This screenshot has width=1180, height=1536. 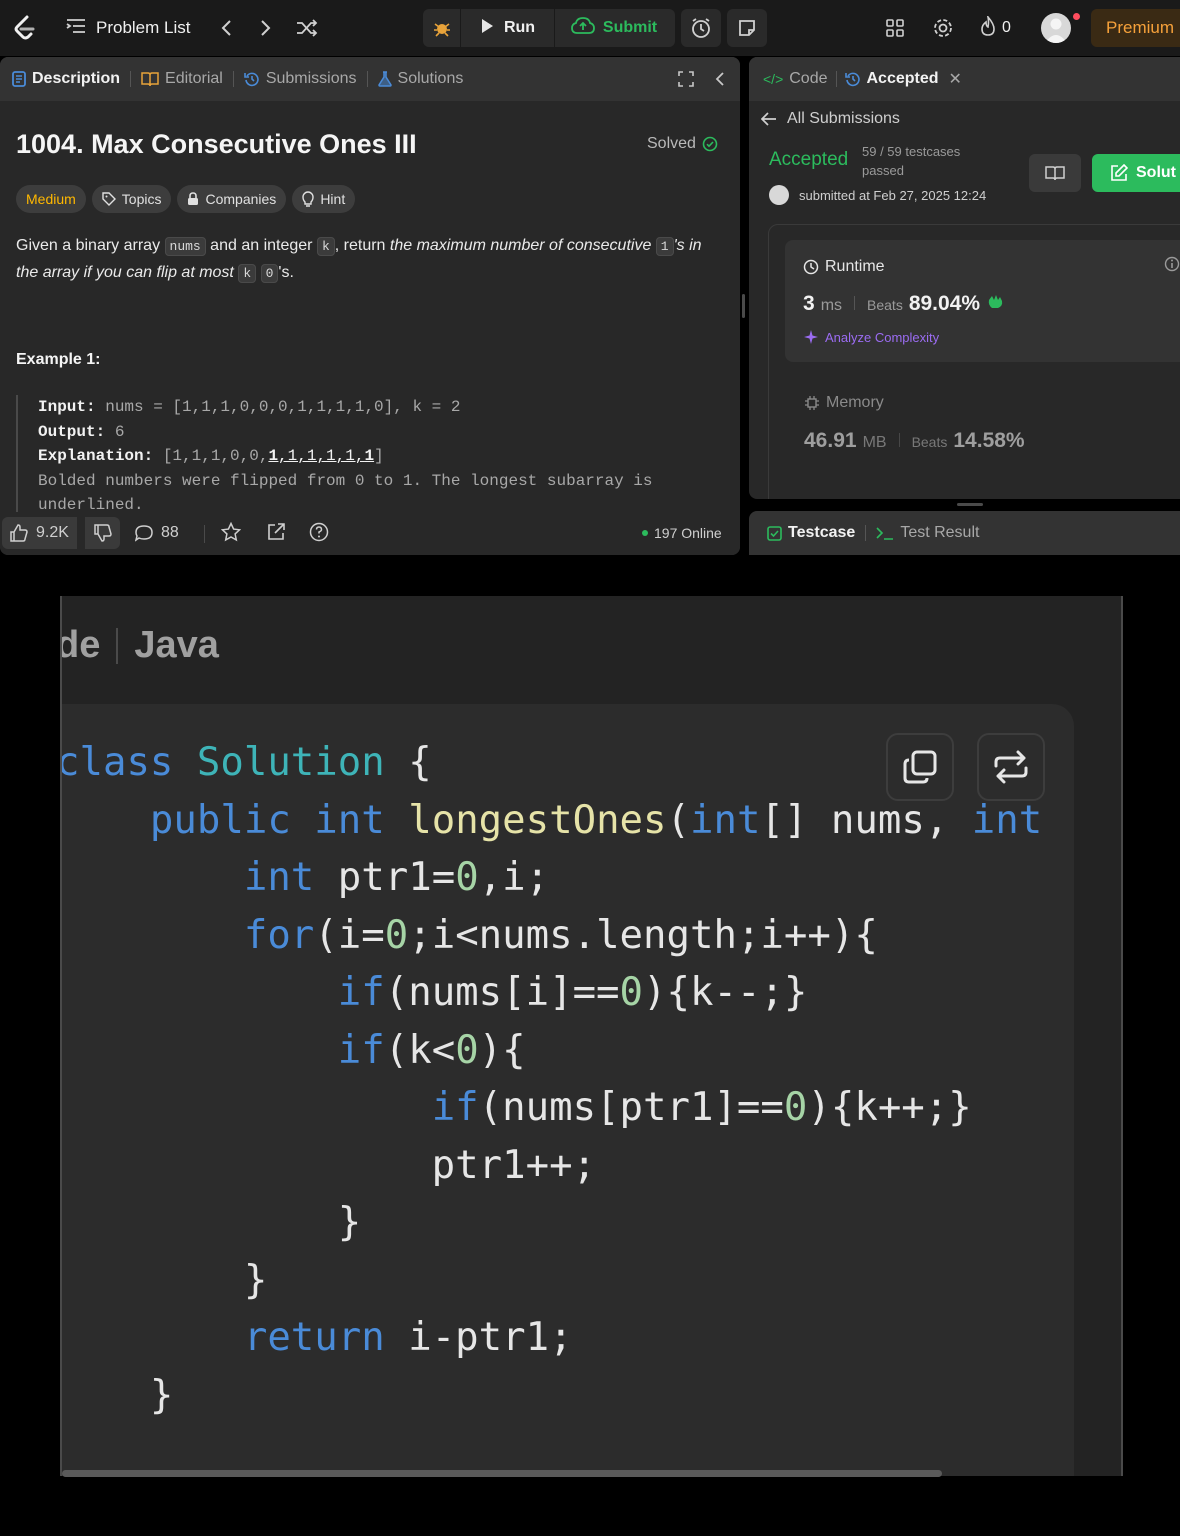 I want to click on all-submissions-link: All Submissions, so click(x=830, y=119).